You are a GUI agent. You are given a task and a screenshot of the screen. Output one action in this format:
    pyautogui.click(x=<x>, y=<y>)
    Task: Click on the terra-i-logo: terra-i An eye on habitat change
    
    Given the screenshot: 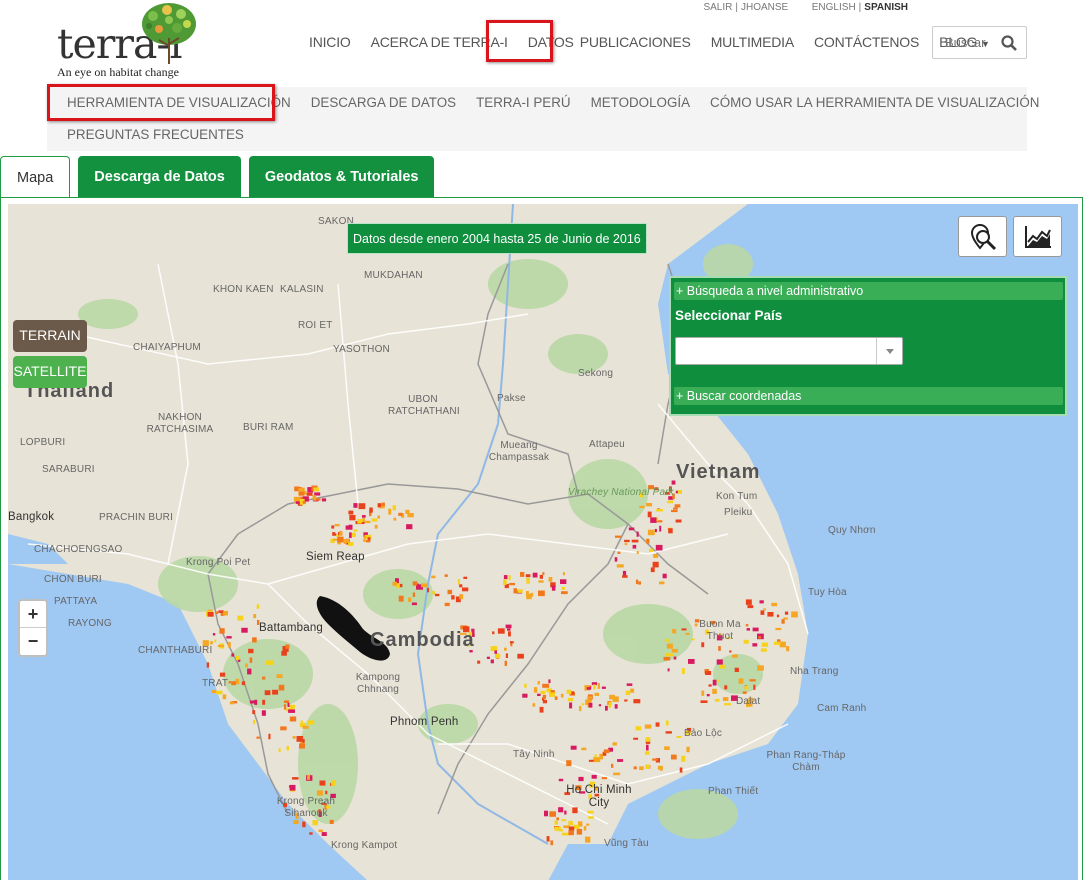 What is the action you would take?
    pyautogui.click(x=135, y=42)
    